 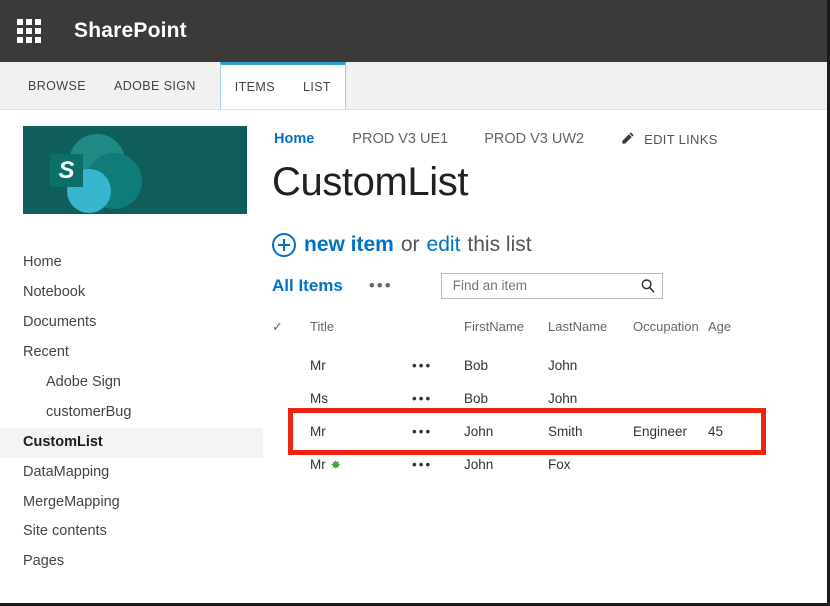 What do you see at coordinates (670, 333) in the screenshot?
I see `column-header-occupation: Occupation` at bounding box center [670, 333].